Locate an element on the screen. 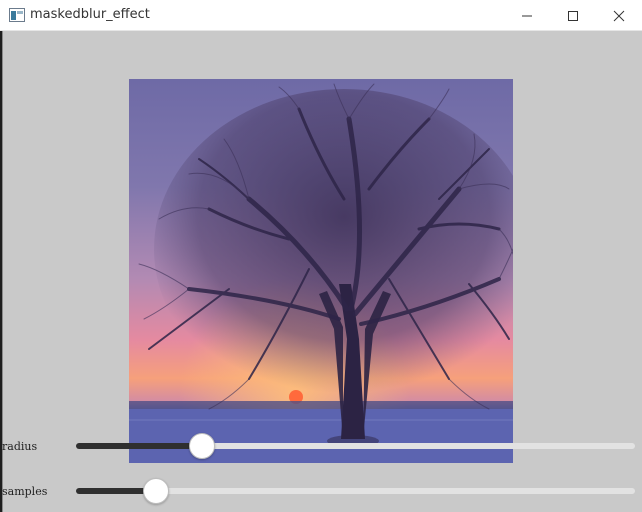 The height and width of the screenshot is (512, 642). close-icon is located at coordinates (619, 15).